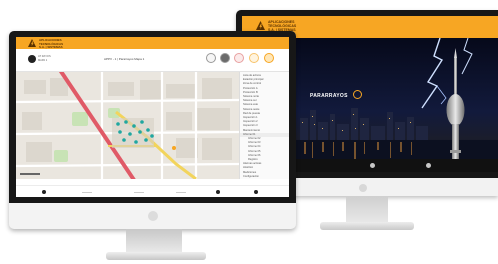  What do you see at coordinates (32, 59) in the screenshot?
I see `user-avatar-icon` at bounding box center [32, 59].